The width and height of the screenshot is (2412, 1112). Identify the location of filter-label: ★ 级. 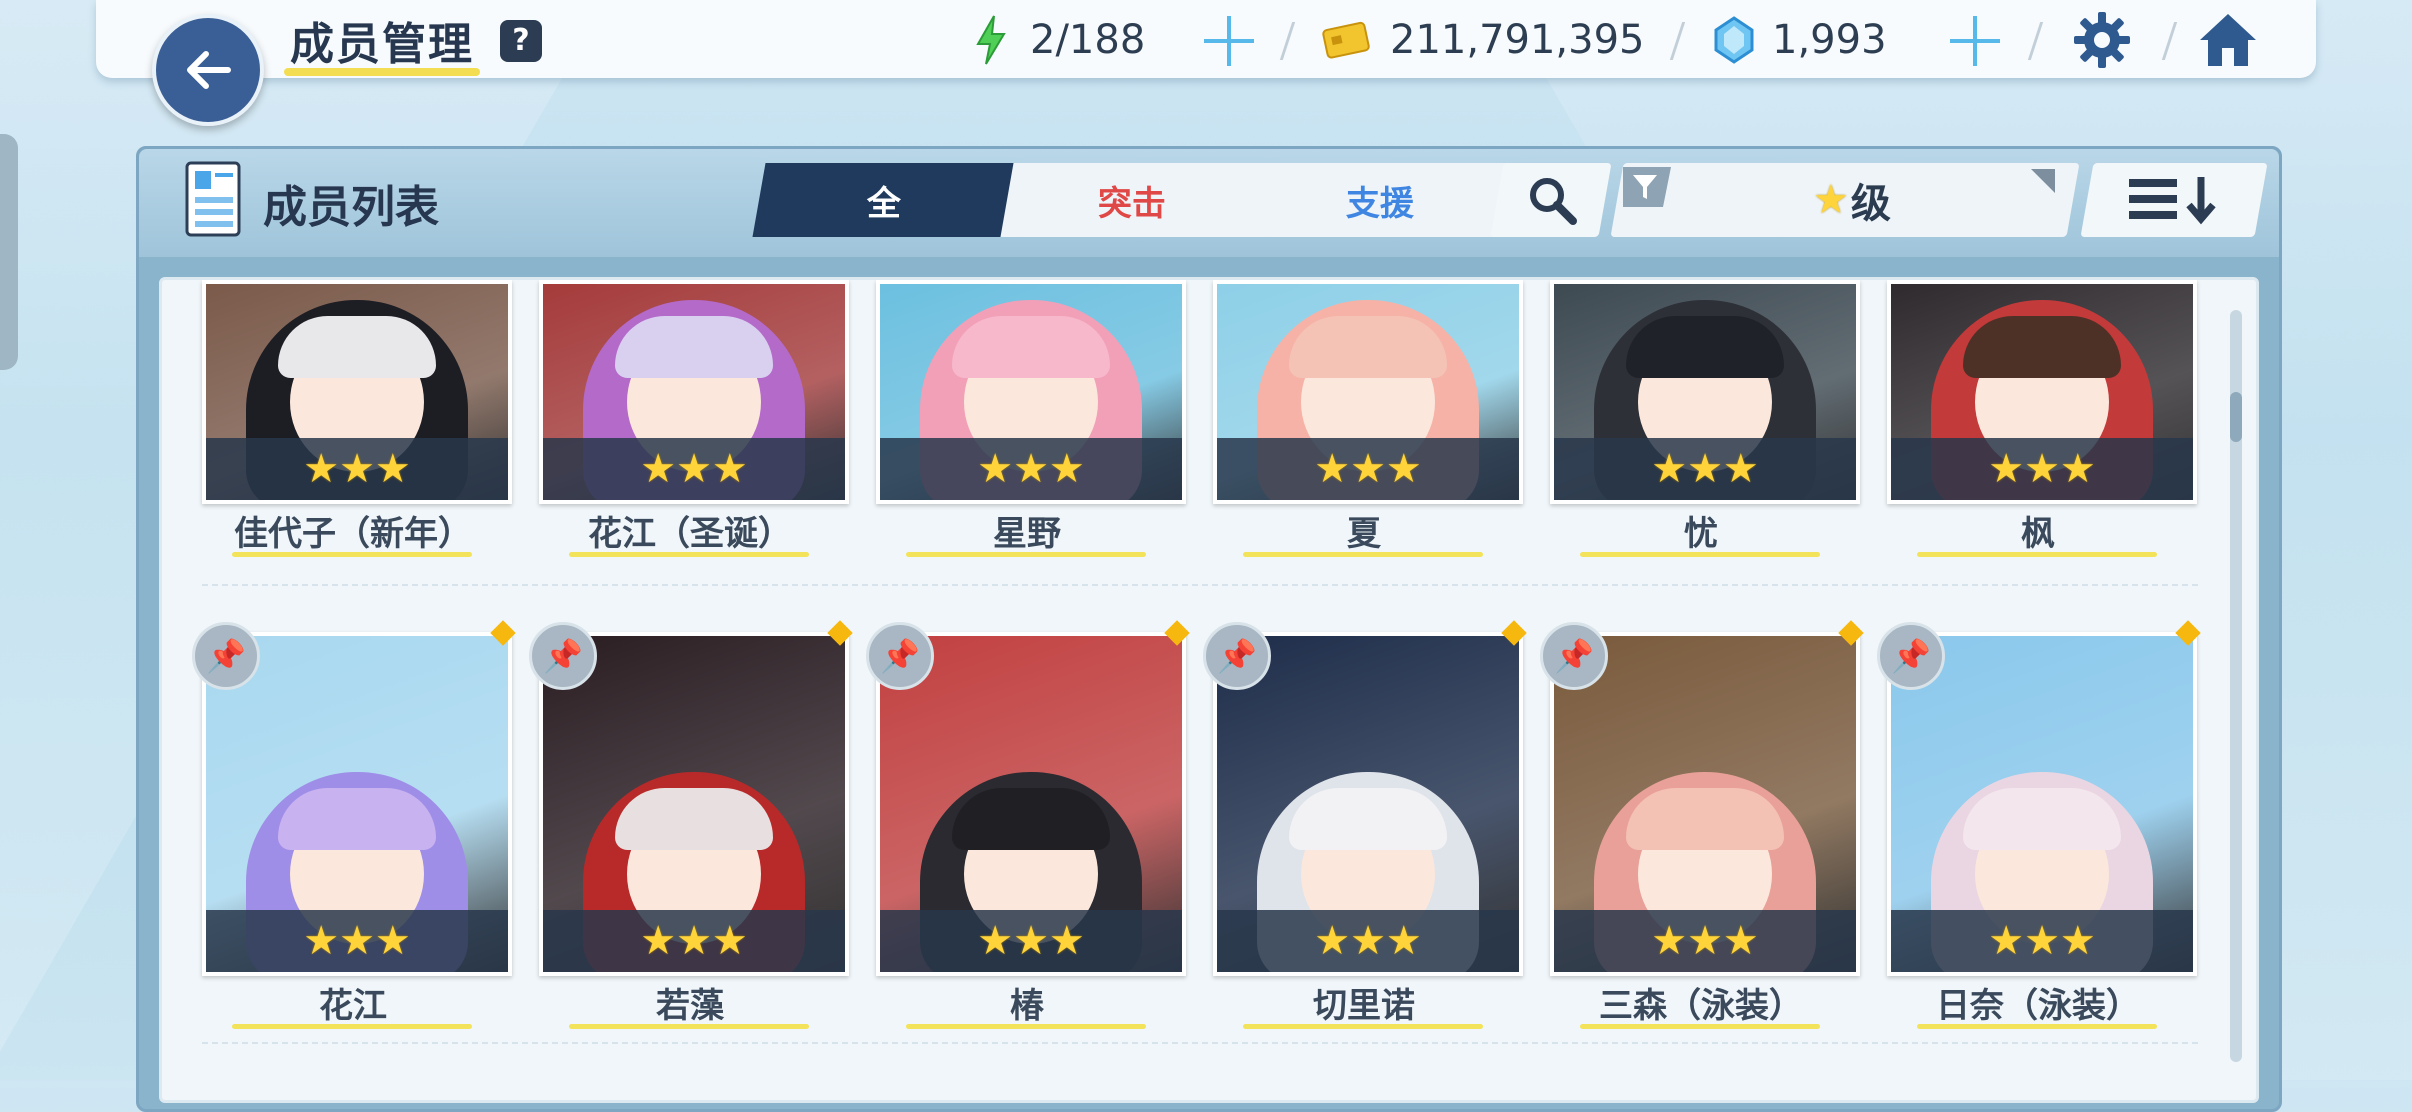
(1852, 200).